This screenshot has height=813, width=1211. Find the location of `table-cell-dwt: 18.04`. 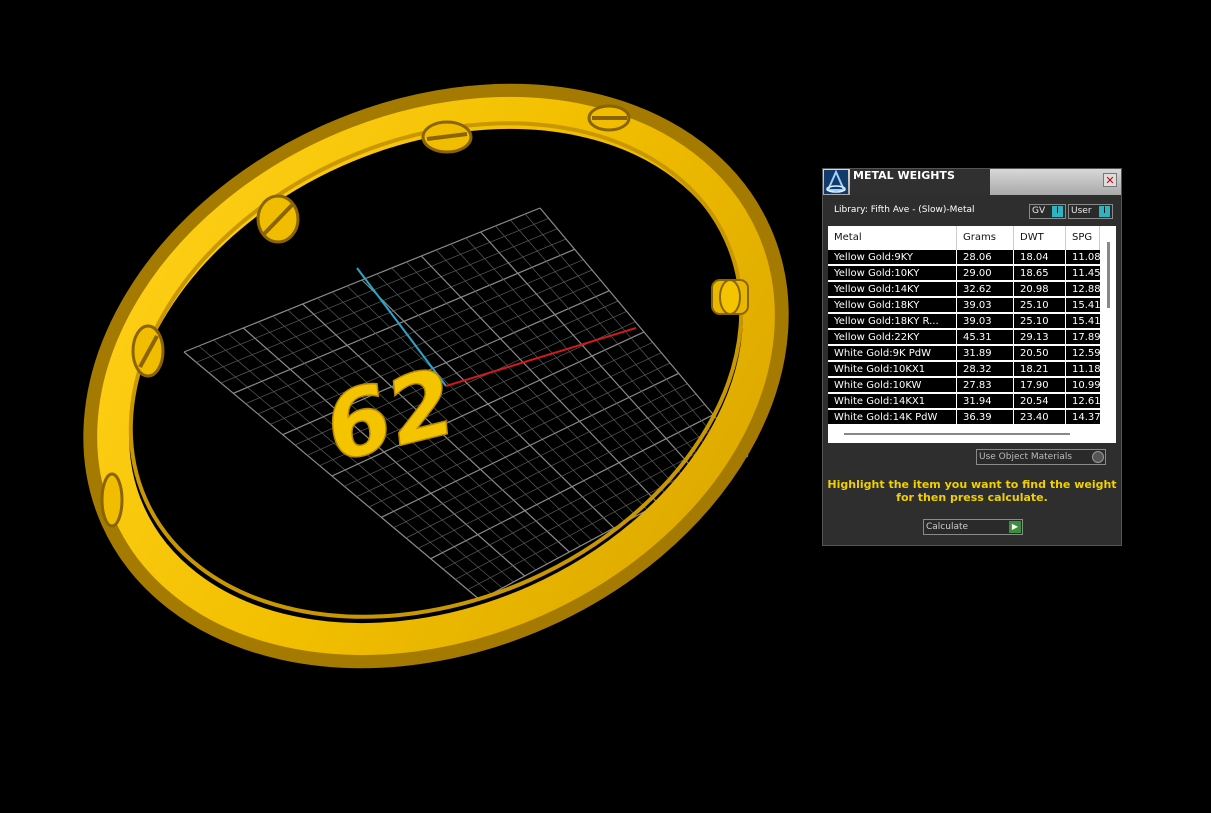

table-cell-dwt: 18.04 is located at coordinates (1039, 257).